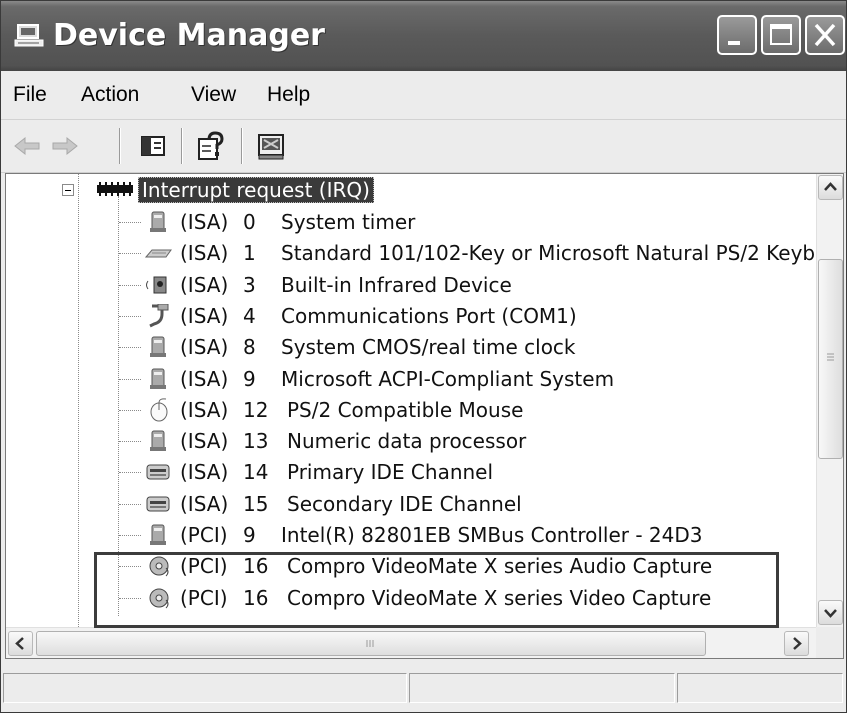 The width and height of the screenshot is (847, 713). I want to click on status-panel-tertiary, so click(760, 688).